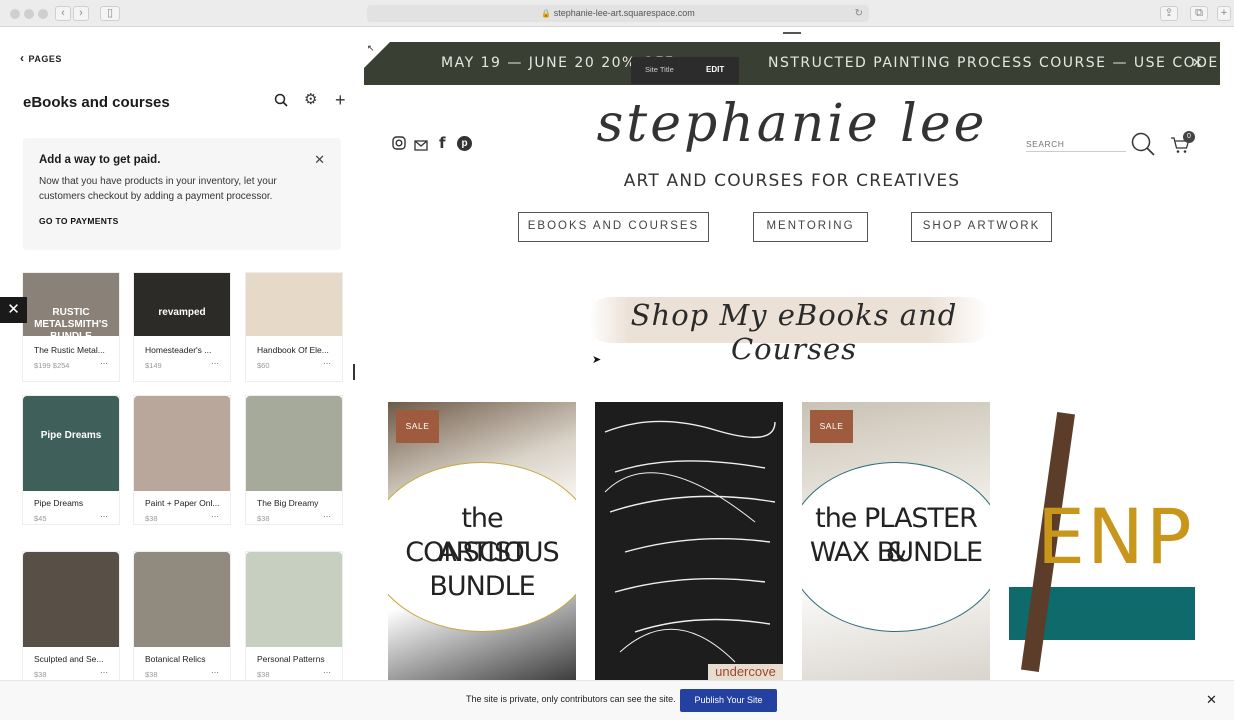 This screenshot has width=1234, height=720. Describe the element at coordinates (175, 659) in the screenshot. I see `product-name: Botanical Relics` at that location.